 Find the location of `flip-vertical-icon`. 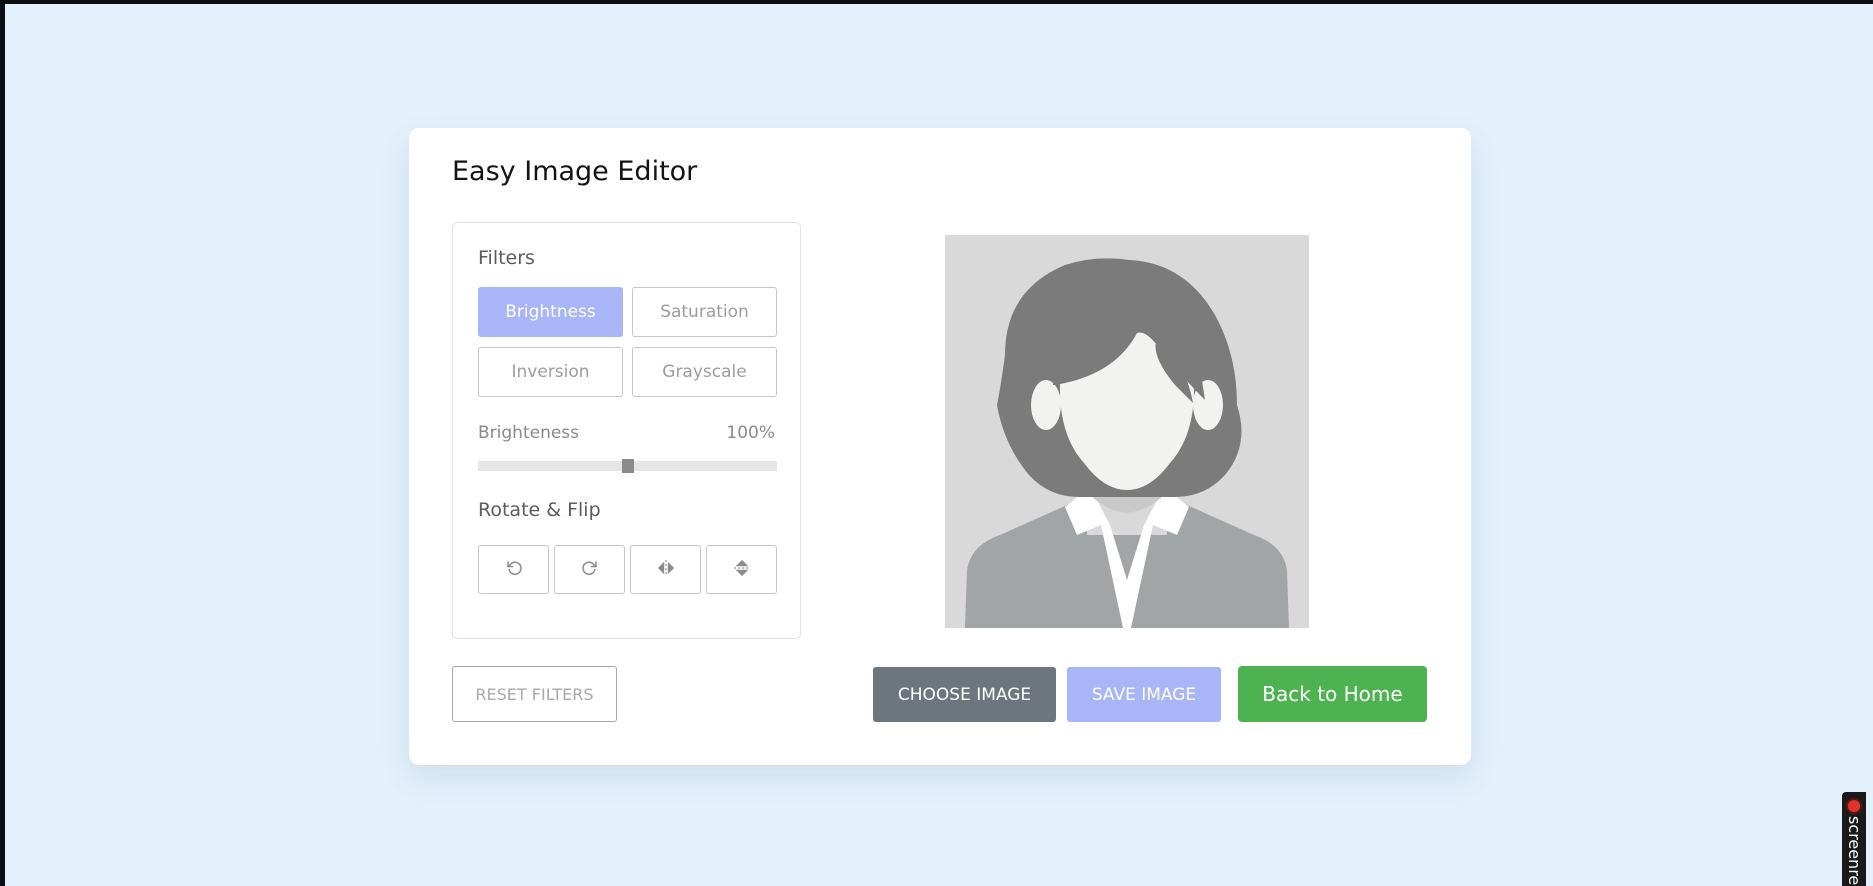

flip-vertical-icon is located at coordinates (742, 570).